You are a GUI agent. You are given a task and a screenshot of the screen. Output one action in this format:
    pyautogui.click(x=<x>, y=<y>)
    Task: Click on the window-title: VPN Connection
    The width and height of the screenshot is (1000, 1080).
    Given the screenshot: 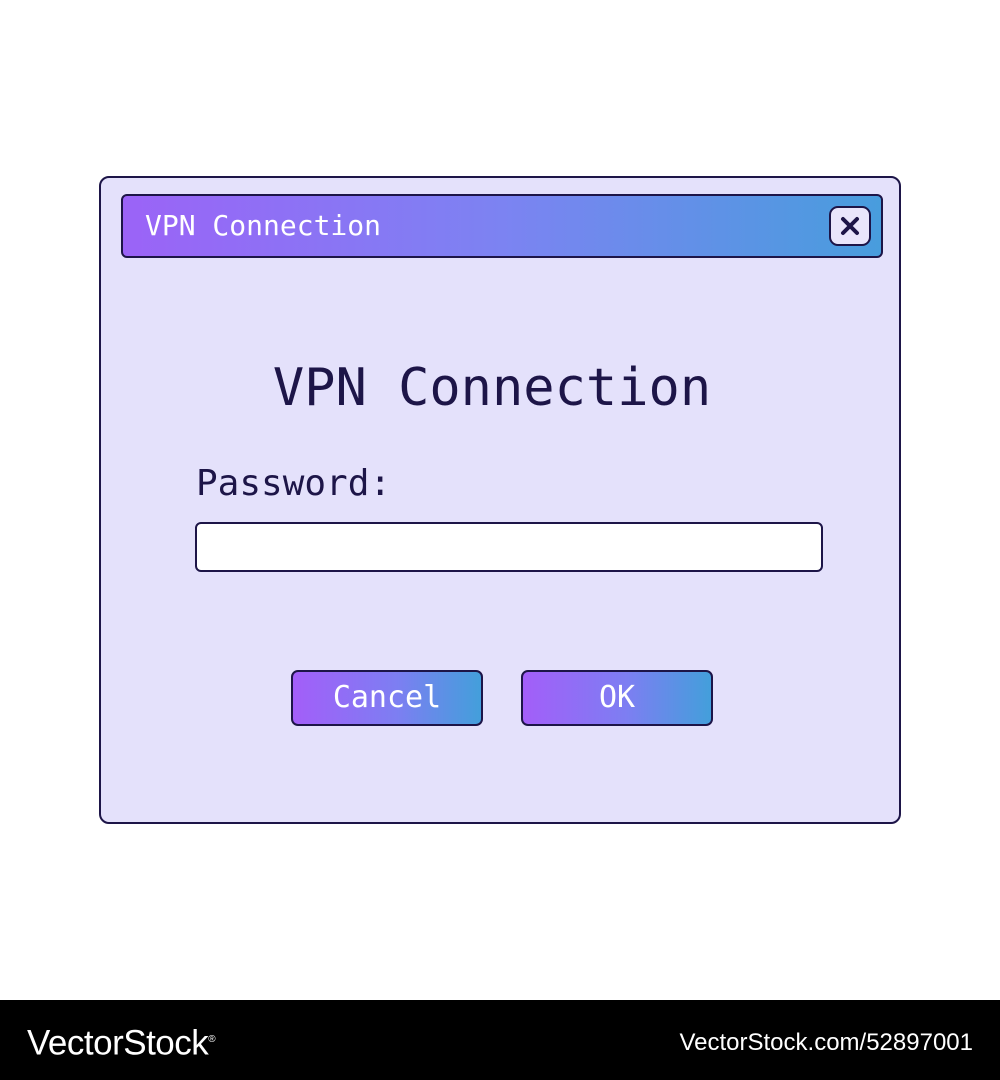 What is the action you would take?
    pyautogui.click(x=263, y=225)
    